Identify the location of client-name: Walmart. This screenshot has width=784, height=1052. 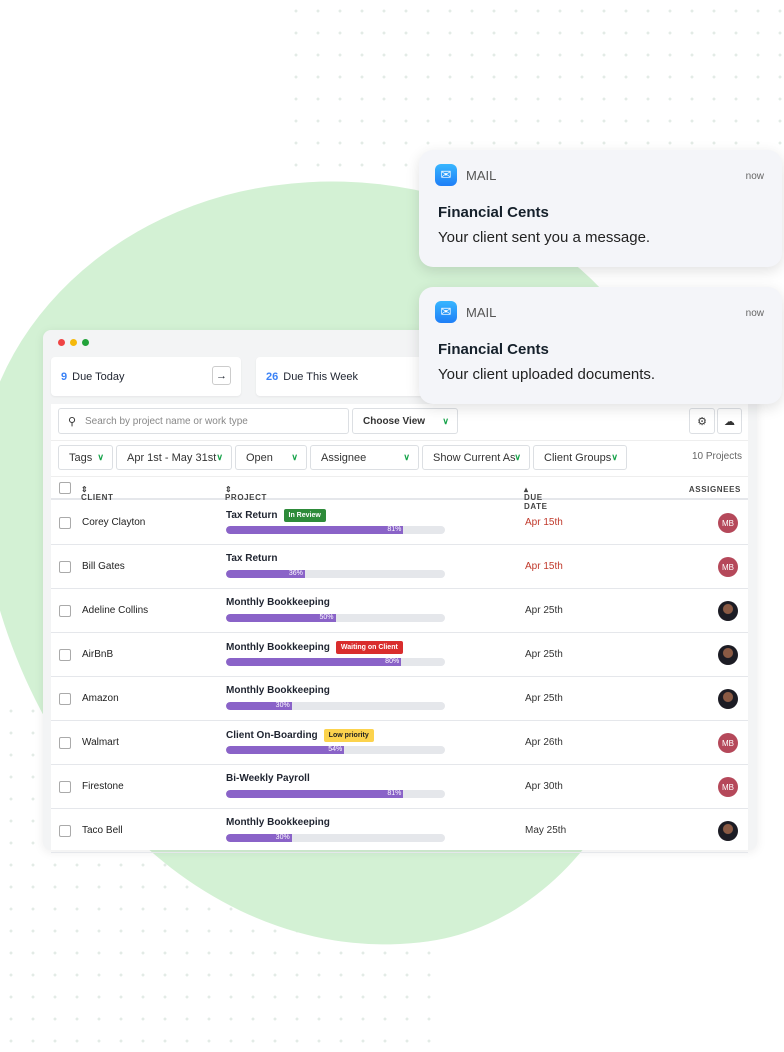
(100, 742).